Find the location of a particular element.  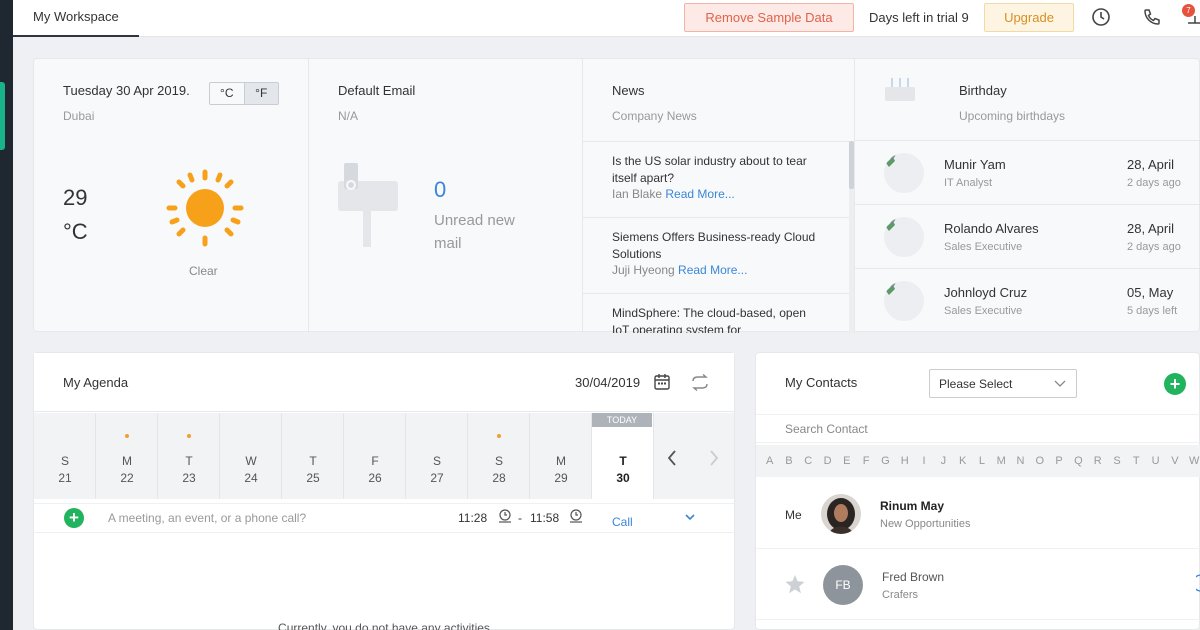

unit-fahrenheit-button: °F is located at coordinates (260, 93).